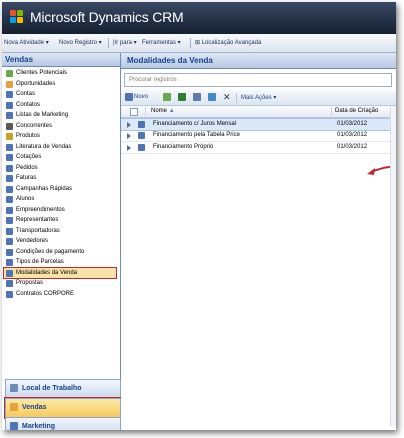 The image size is (404, 438). What do you see at coordinates (60, 220) in the screenshot?
I see `sidebar-item: Representantes` at bounding box center [60, 220].